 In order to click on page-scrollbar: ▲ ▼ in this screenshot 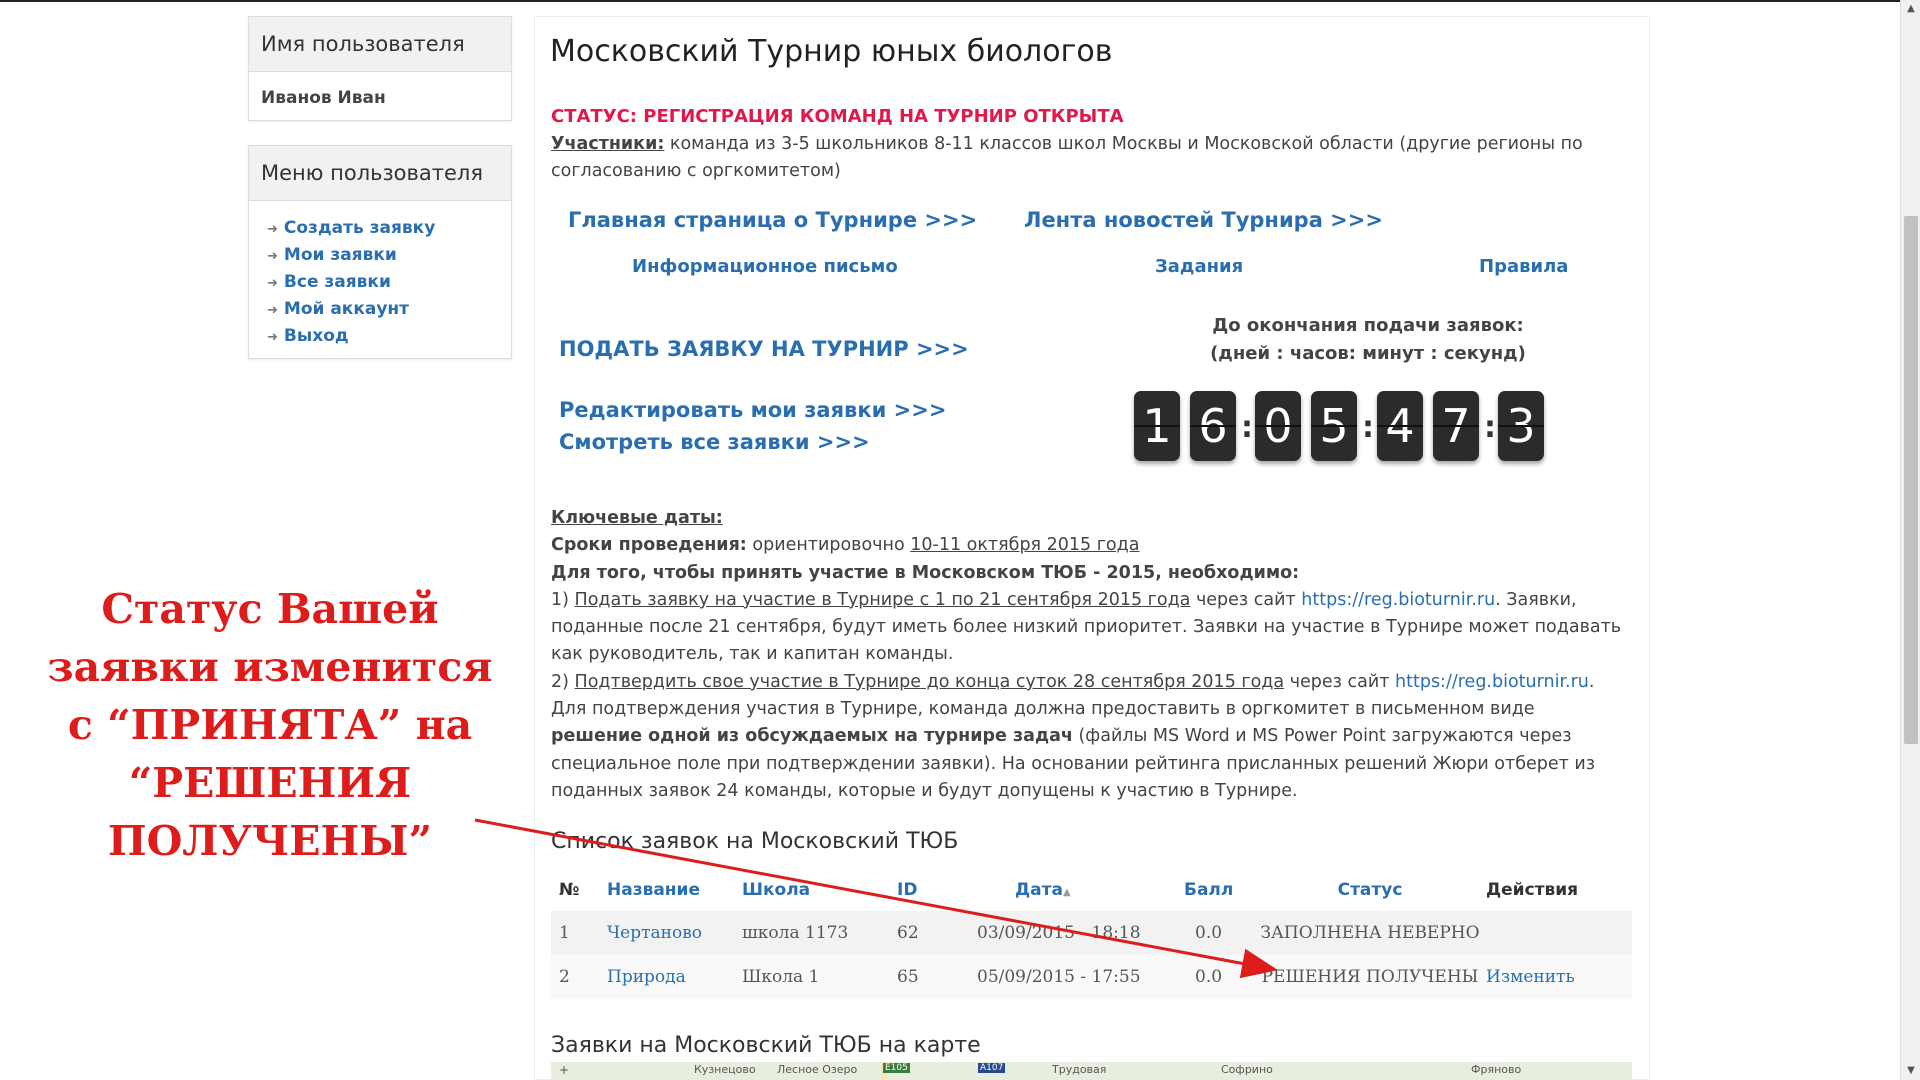, I will do `click(1910, 540)`.